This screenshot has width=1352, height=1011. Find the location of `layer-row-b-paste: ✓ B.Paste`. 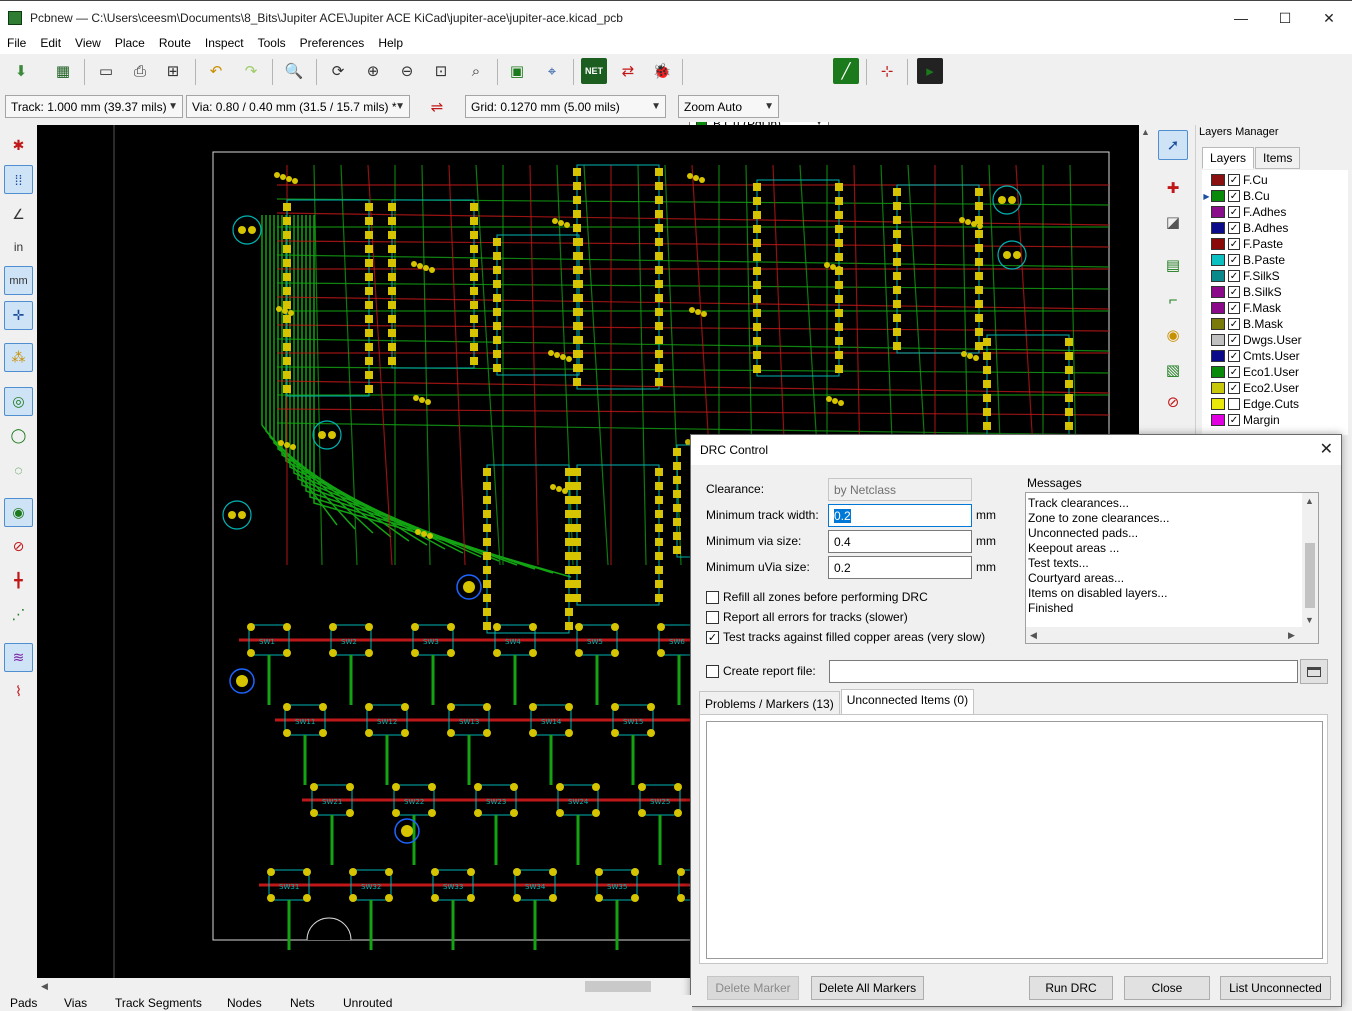

layer-row-b-paste: ✓ B.Paste is located at coordinates (1275, 260).